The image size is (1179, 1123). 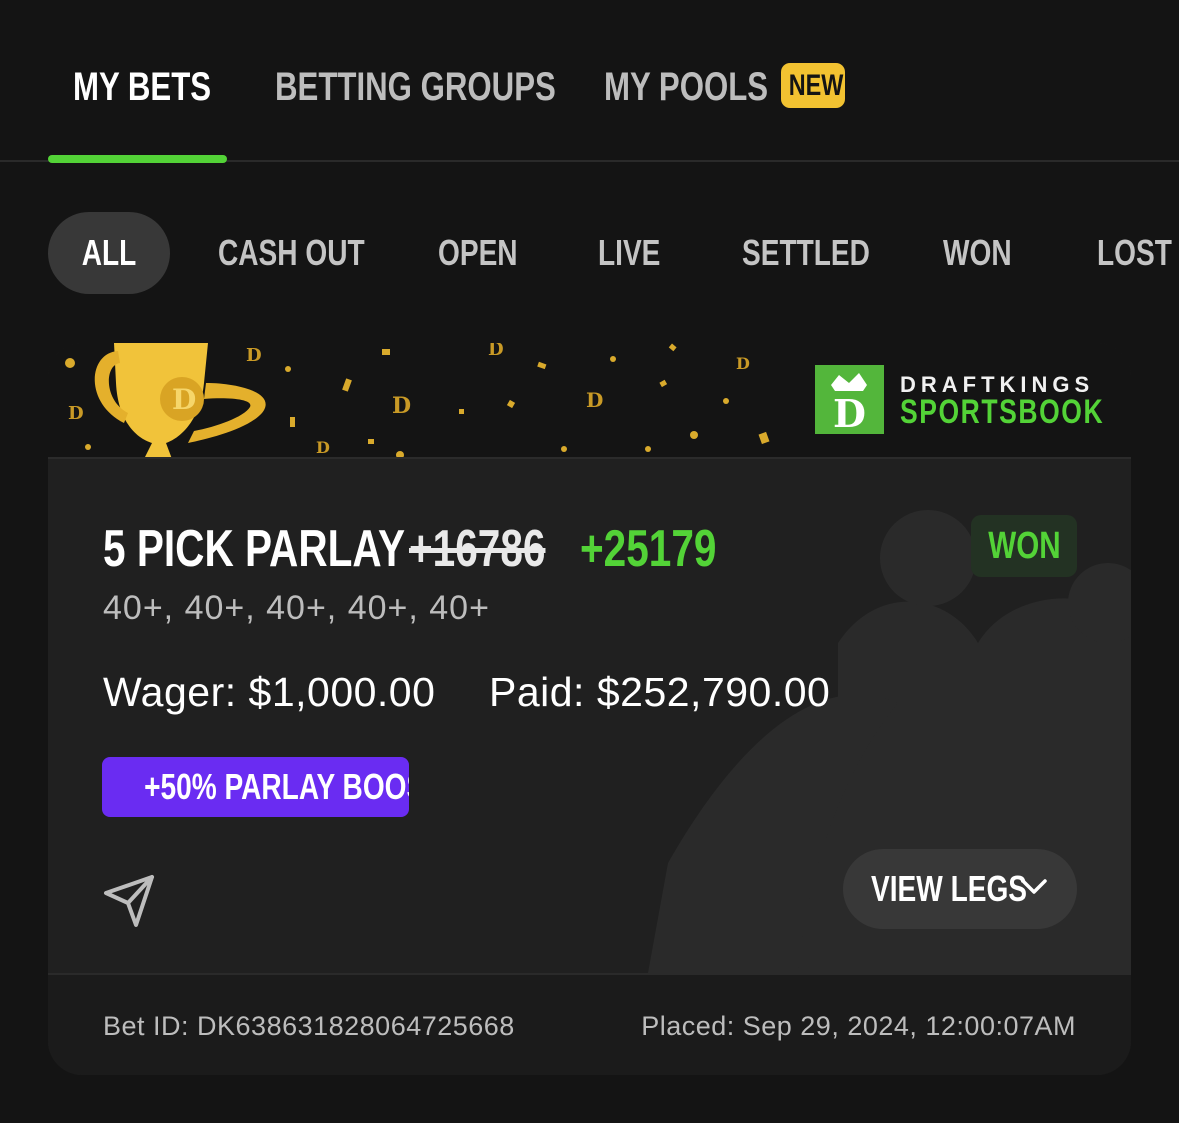 What do you see at coordinates (816, 85) in the screenshot?
I see `new-badge-label: NEW` at bounding box center [816, 85].